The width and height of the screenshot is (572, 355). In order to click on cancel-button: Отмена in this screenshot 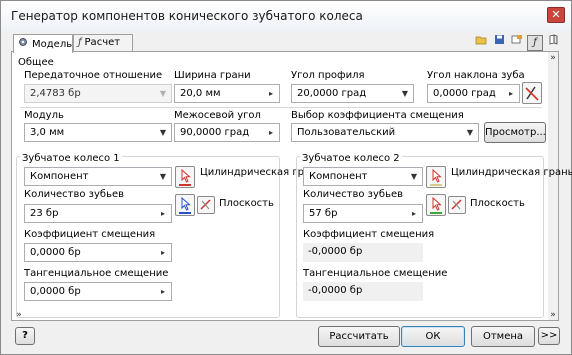, I will do `click(503, 336)`.